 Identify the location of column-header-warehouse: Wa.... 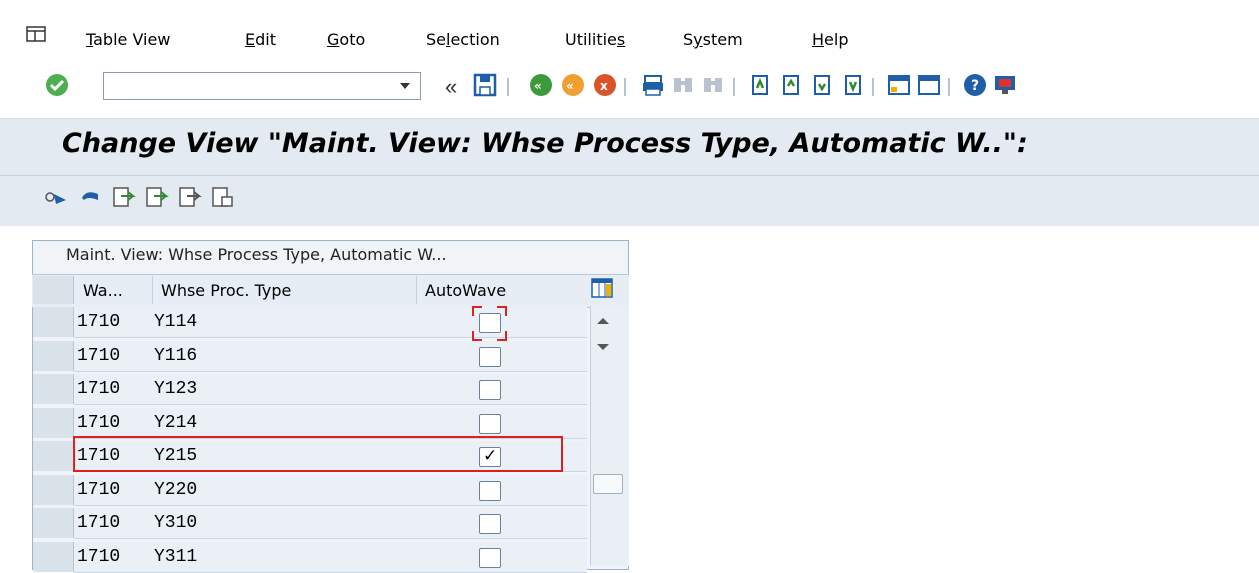
(103, 290).